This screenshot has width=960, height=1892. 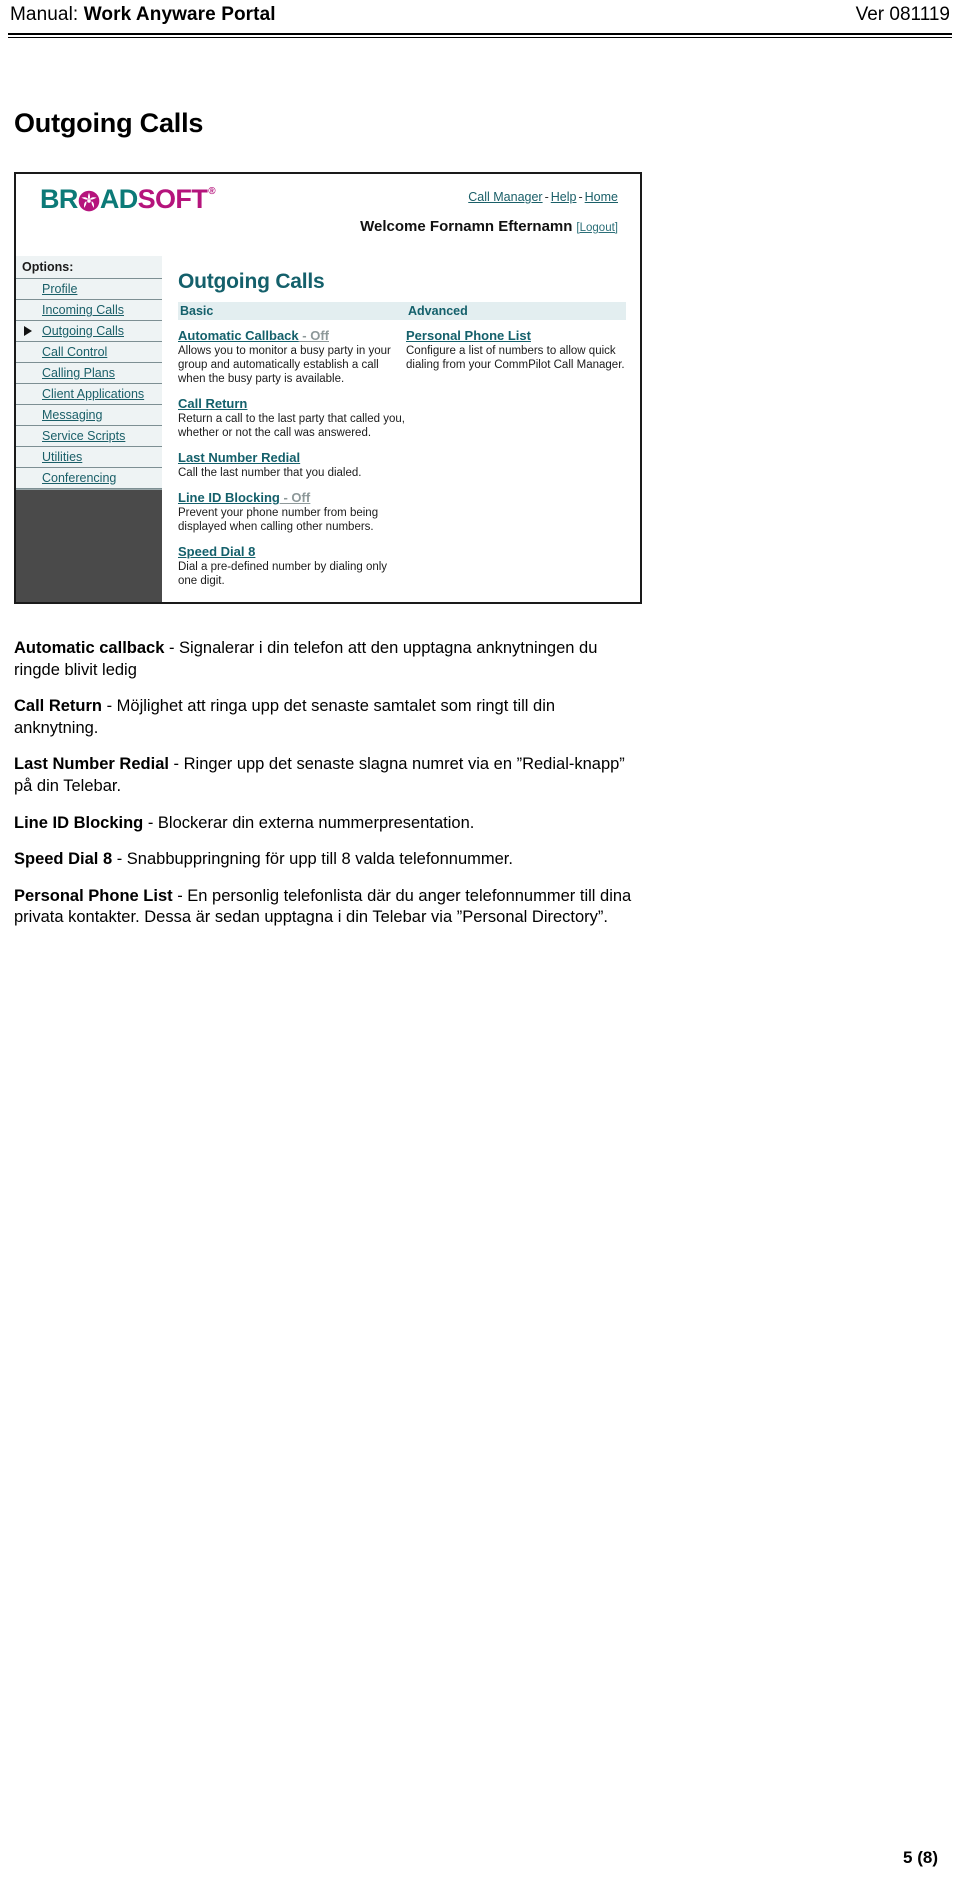 I want to click on feature-title: Automatic Callback - Off, so click(x=292, y=335).